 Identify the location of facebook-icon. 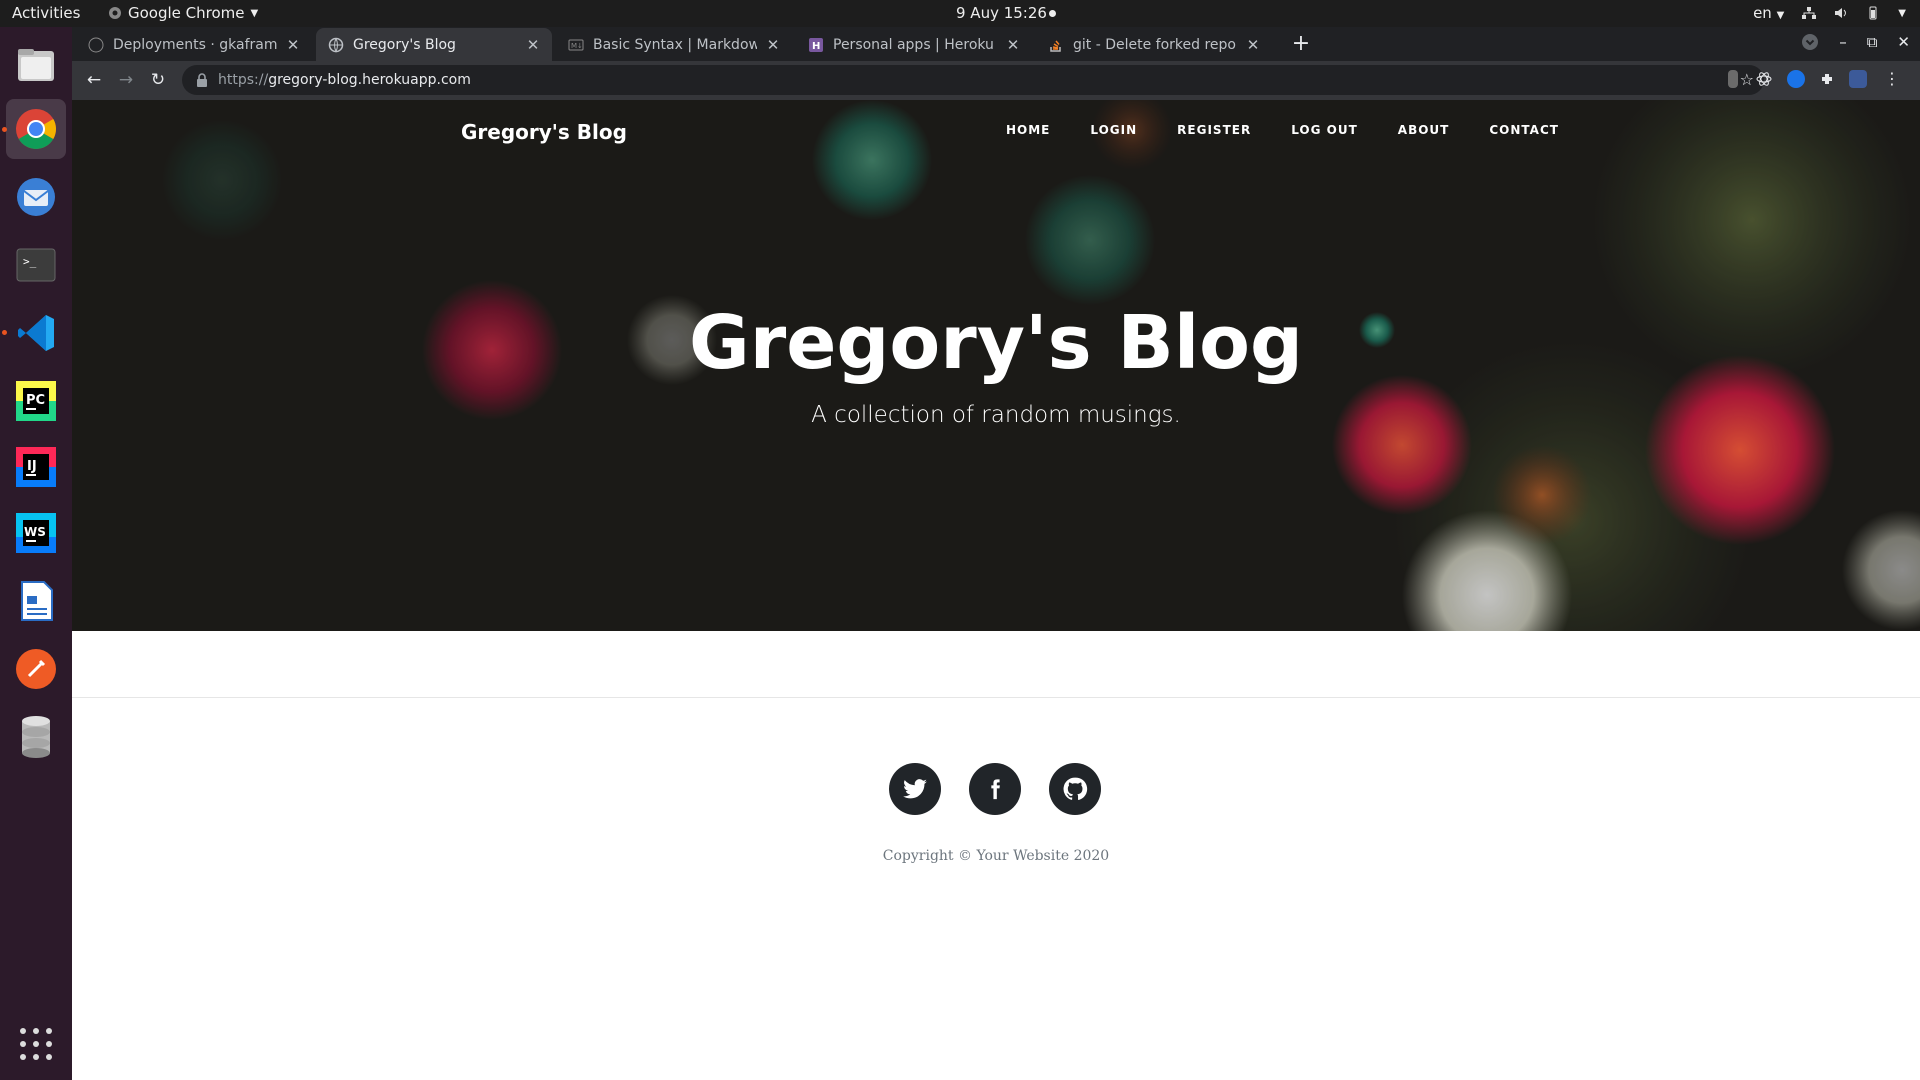
(995, 789).